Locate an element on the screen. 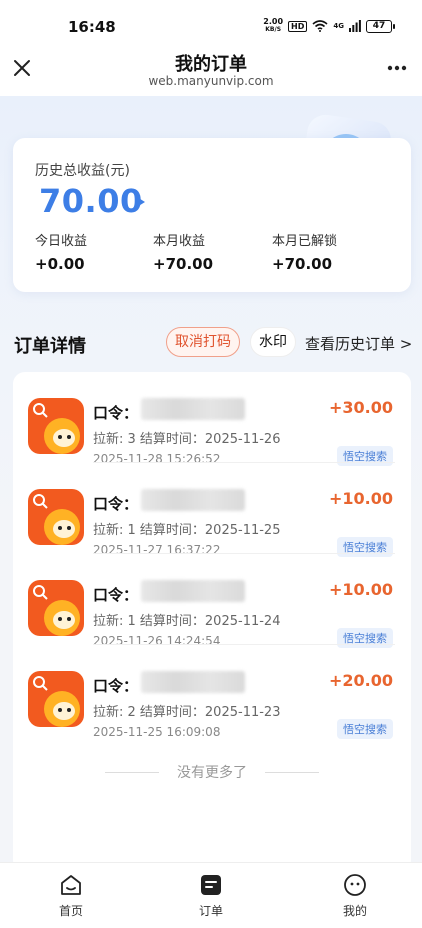 The width and height of the screenshot is (422, 928). order-meta: 拉新: 1 结算时间：2025-11-24 is located at coordinates (187, 621).